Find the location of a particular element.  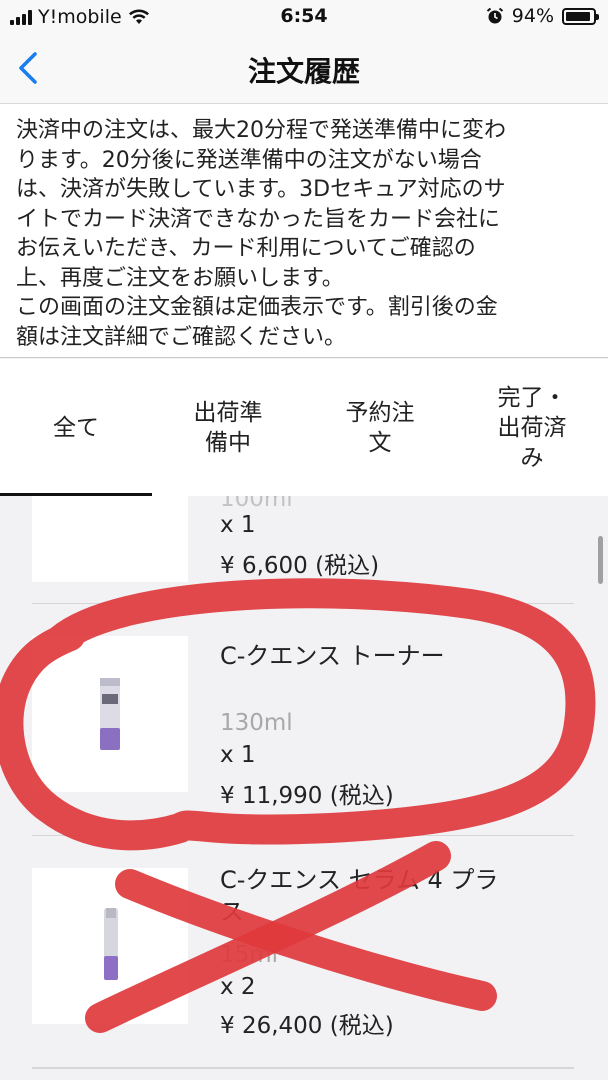

order-status-tabs: 全て 出荷準 備中 予約注 文 完了・ 出荷済 み is located at coordinates (304, 427).